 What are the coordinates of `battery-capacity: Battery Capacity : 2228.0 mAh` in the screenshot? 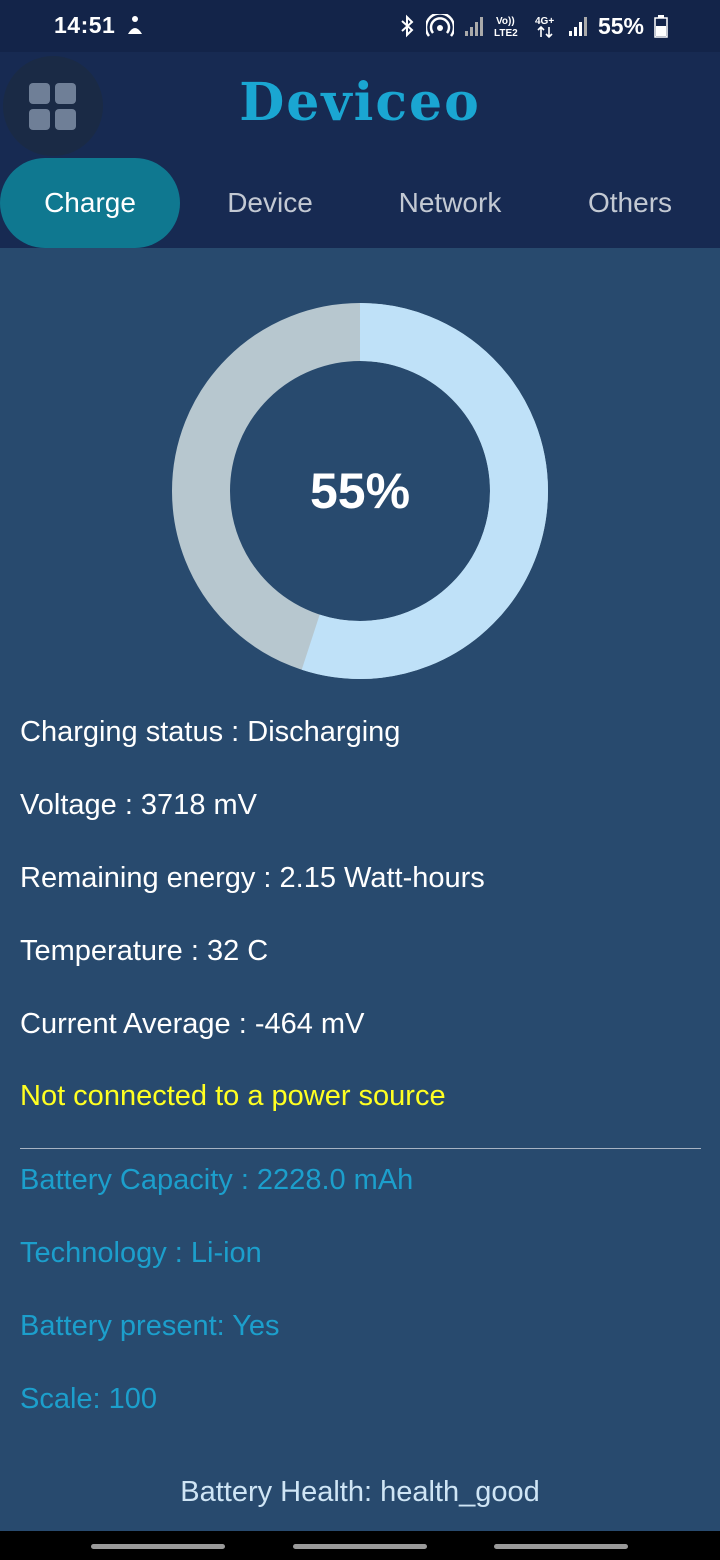 It's located at (217, 1180).